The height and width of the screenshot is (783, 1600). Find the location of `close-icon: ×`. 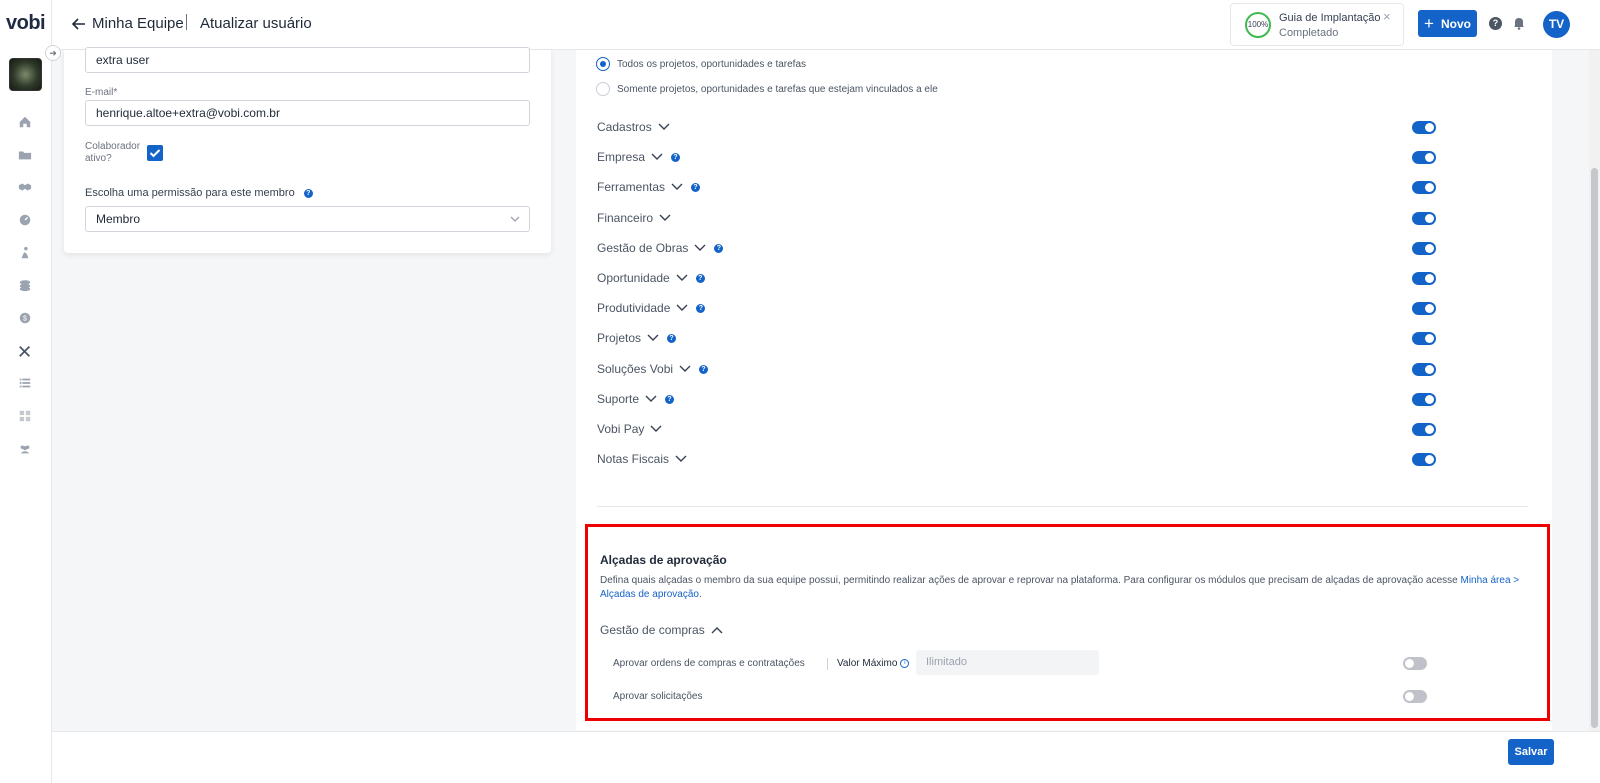

close-icon: × is located at coordinates (1387, 16).